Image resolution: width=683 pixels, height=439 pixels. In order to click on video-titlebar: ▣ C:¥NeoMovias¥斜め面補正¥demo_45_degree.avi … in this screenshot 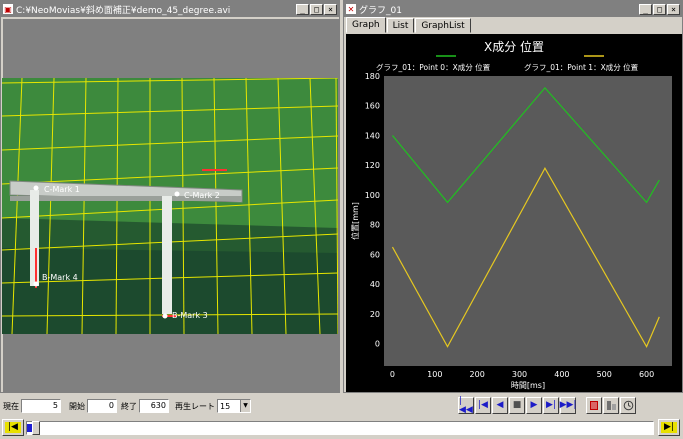, I will do `click(170, 9)`.